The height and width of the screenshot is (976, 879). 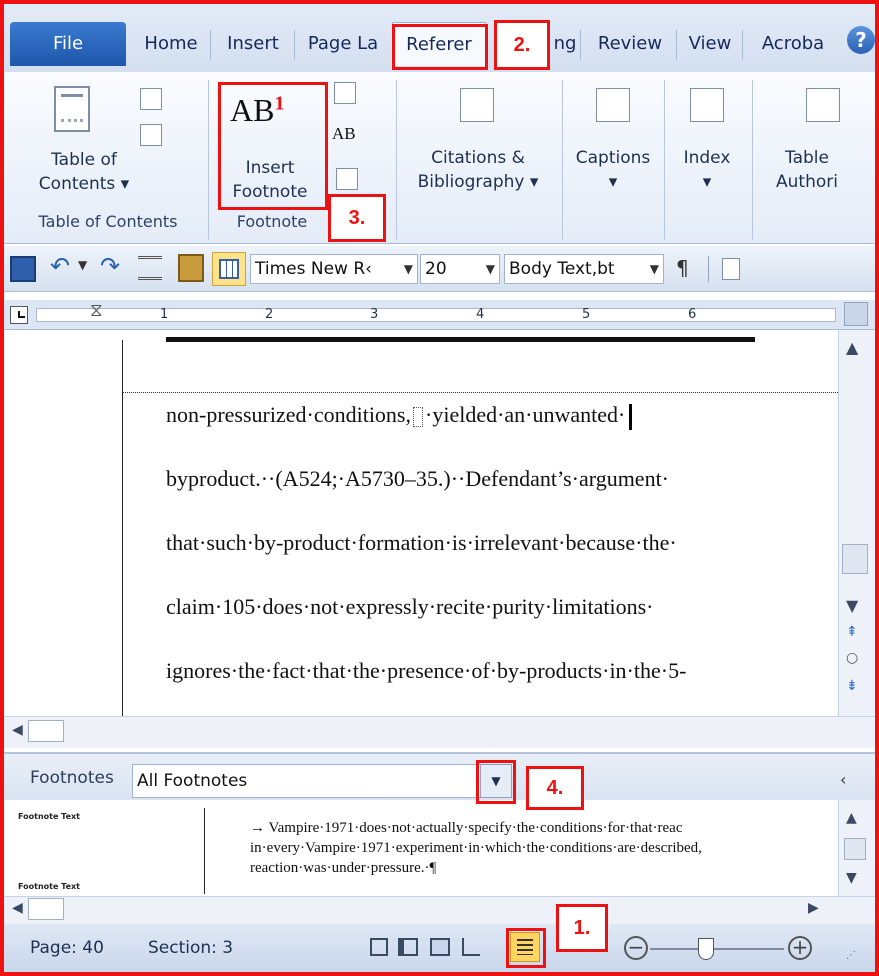 What do you see at coordinates (496, 782) in the screenshot?
I see `footnotes-dropdown-highlight` at bounding box center [496, 782].